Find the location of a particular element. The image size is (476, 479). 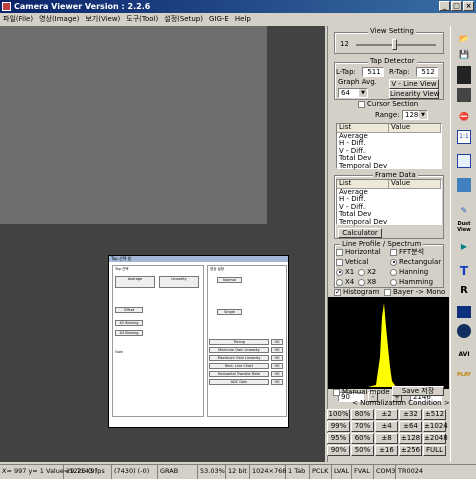

fft-check is located at coordinates (393, 252).